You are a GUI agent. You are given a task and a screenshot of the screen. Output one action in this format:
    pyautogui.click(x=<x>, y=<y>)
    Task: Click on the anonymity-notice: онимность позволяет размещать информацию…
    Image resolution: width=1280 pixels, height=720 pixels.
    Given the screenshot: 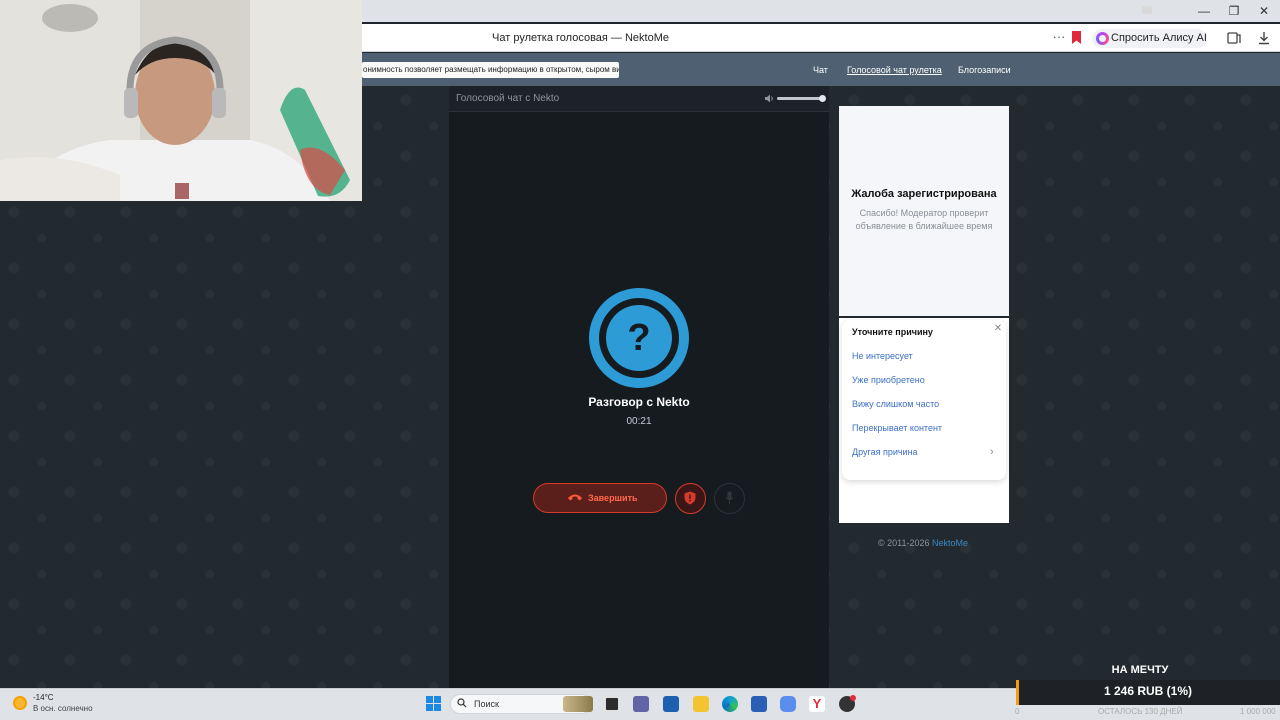 What is the action you would take?
    pyautogui.click(x=490, y=70)
    